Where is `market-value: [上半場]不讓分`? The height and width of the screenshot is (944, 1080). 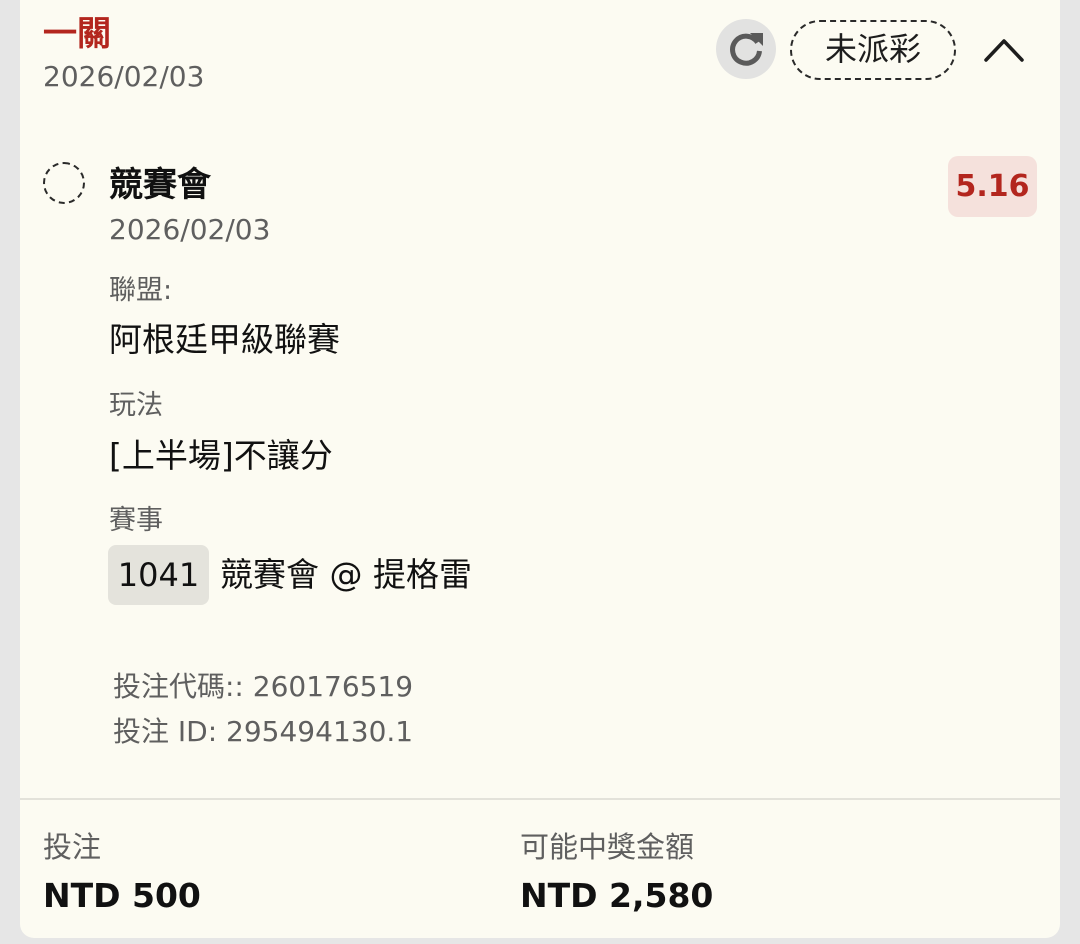
market-value: [上半場]不讓分 is located at coordinates (221, 455).